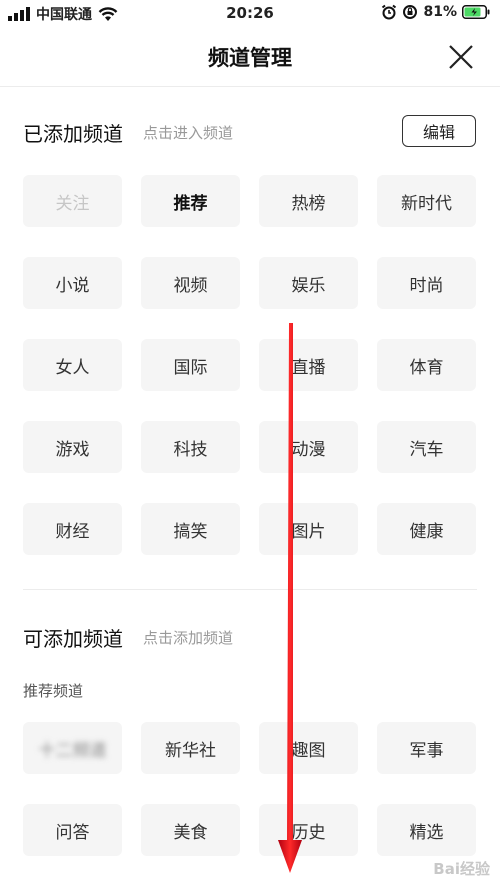 The height and width of the screenshot is (889, 500). I want to click on watermark: Bai经验, so click(461, 869).